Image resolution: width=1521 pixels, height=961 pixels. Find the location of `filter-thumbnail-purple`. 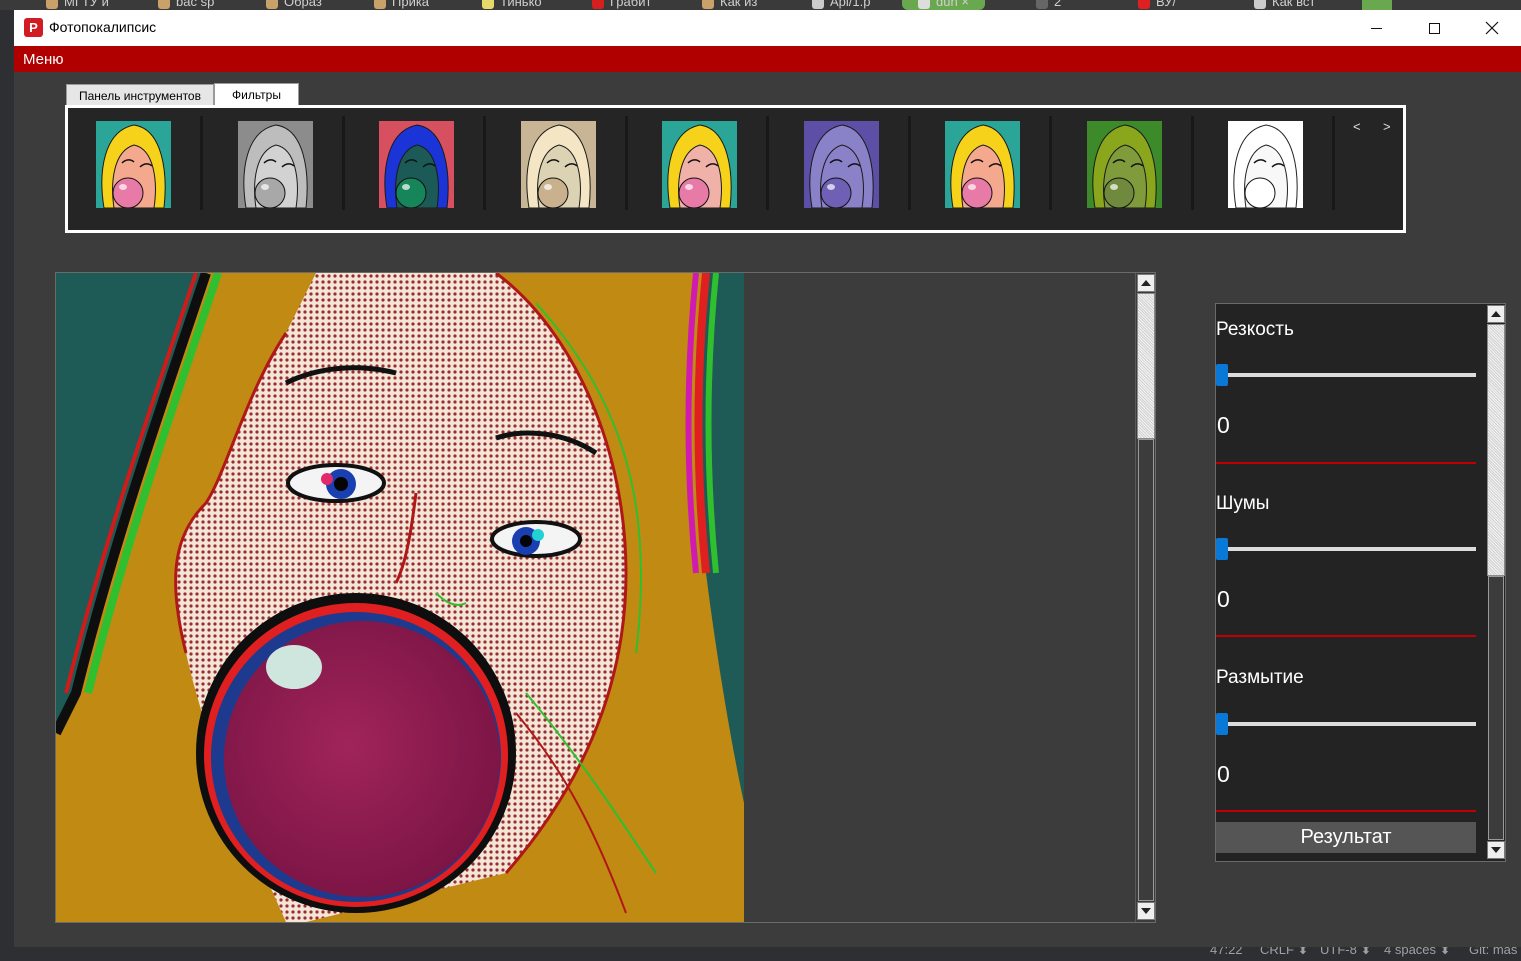

filter-thumbnail-purple is located at coordinates (841, 164).